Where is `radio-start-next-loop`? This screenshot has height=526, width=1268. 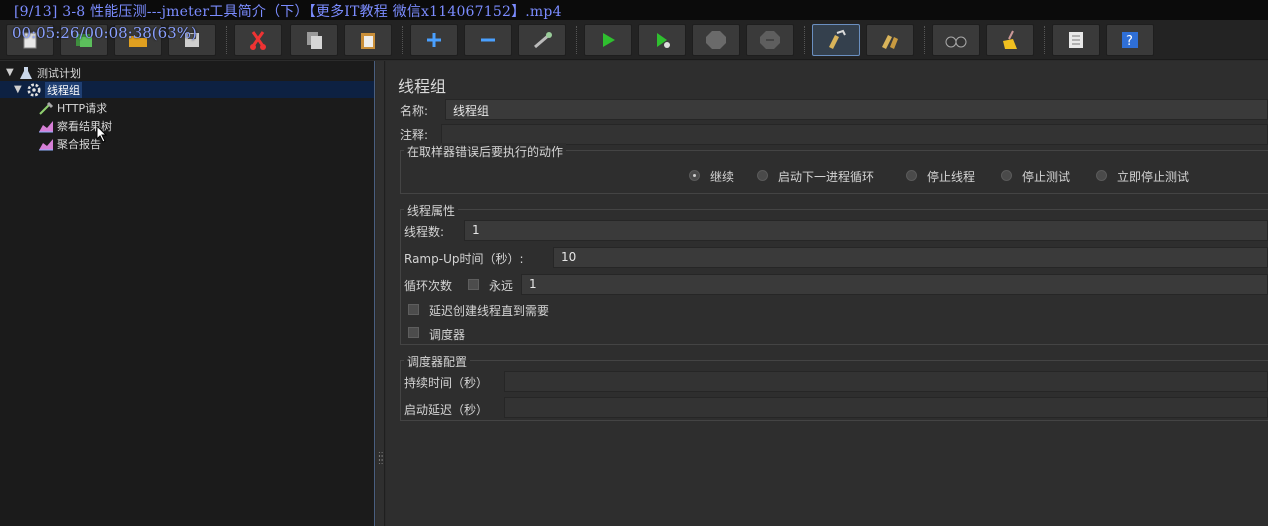 radio-start-next-loop is located at coordinates (762, 175).